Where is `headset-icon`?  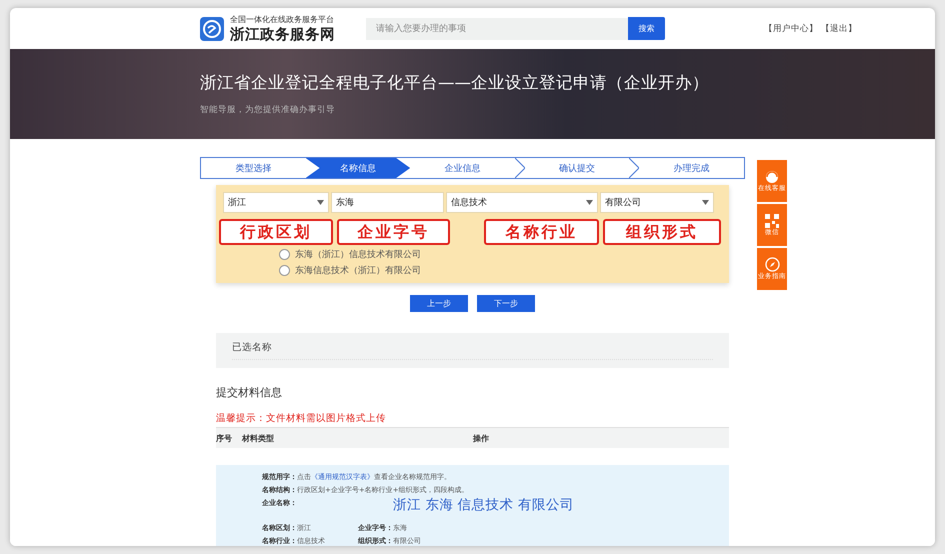
headset-icon is located at coordinates (772, 177).